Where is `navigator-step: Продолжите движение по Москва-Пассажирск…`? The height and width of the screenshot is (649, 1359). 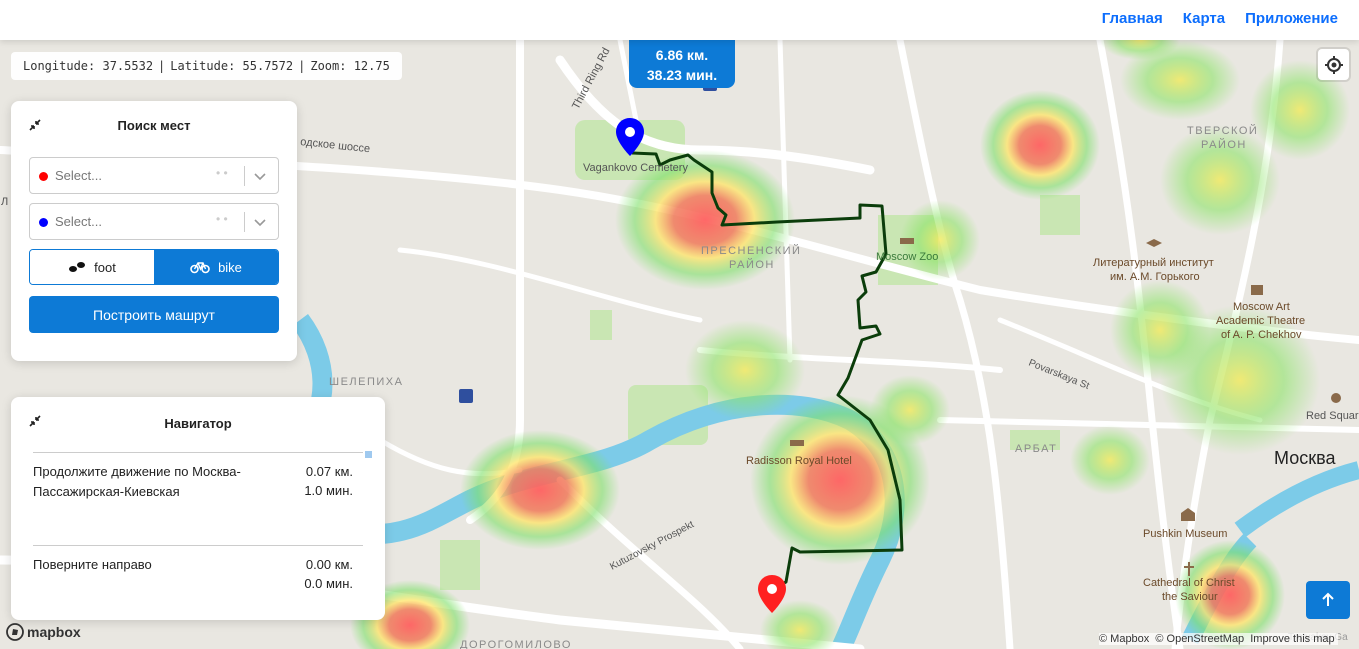 navigator-step: Продолжите движение по Москва-Пассажирск… is located at coordinates (198, 498).